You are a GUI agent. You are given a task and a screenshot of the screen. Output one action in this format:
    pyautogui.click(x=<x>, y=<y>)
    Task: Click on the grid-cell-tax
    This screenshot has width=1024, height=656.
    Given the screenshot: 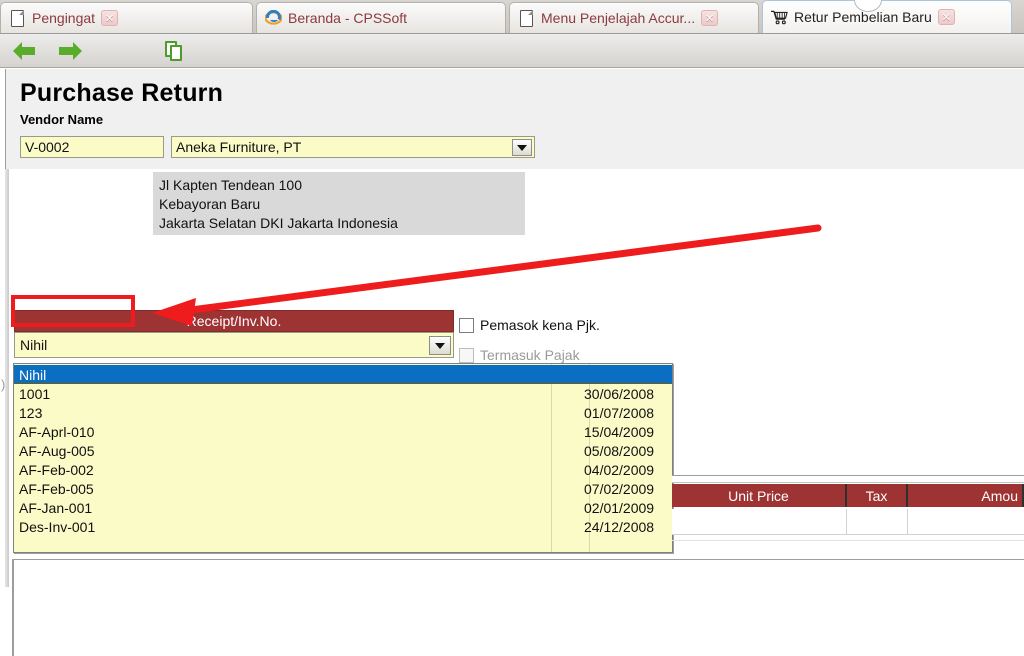 What is the action you would take?
    pyautogui.click(x=877, y=522)
    